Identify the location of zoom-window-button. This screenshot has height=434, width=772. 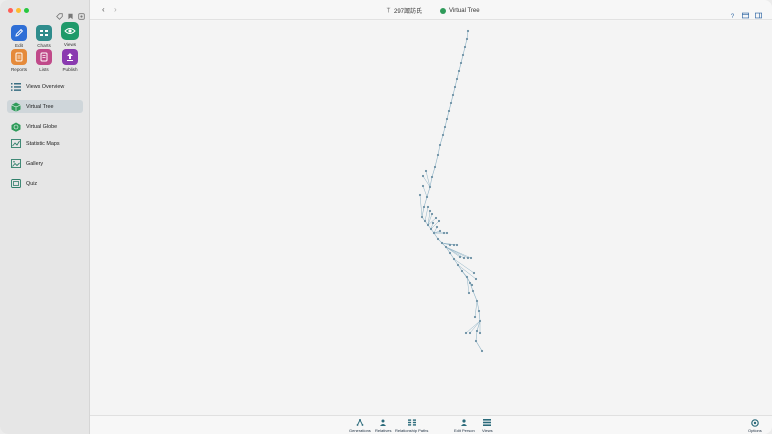
(26, 10).